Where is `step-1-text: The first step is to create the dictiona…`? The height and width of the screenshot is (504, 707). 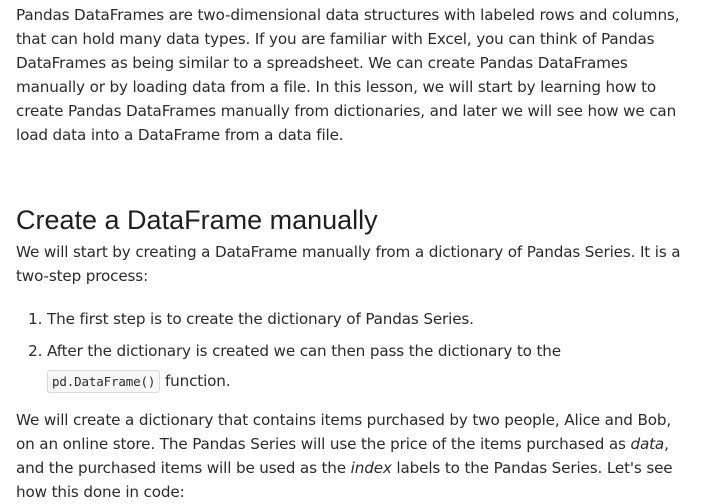
step-1-text: The first step is to create the dictiona… is located at coordinates (260, 319).